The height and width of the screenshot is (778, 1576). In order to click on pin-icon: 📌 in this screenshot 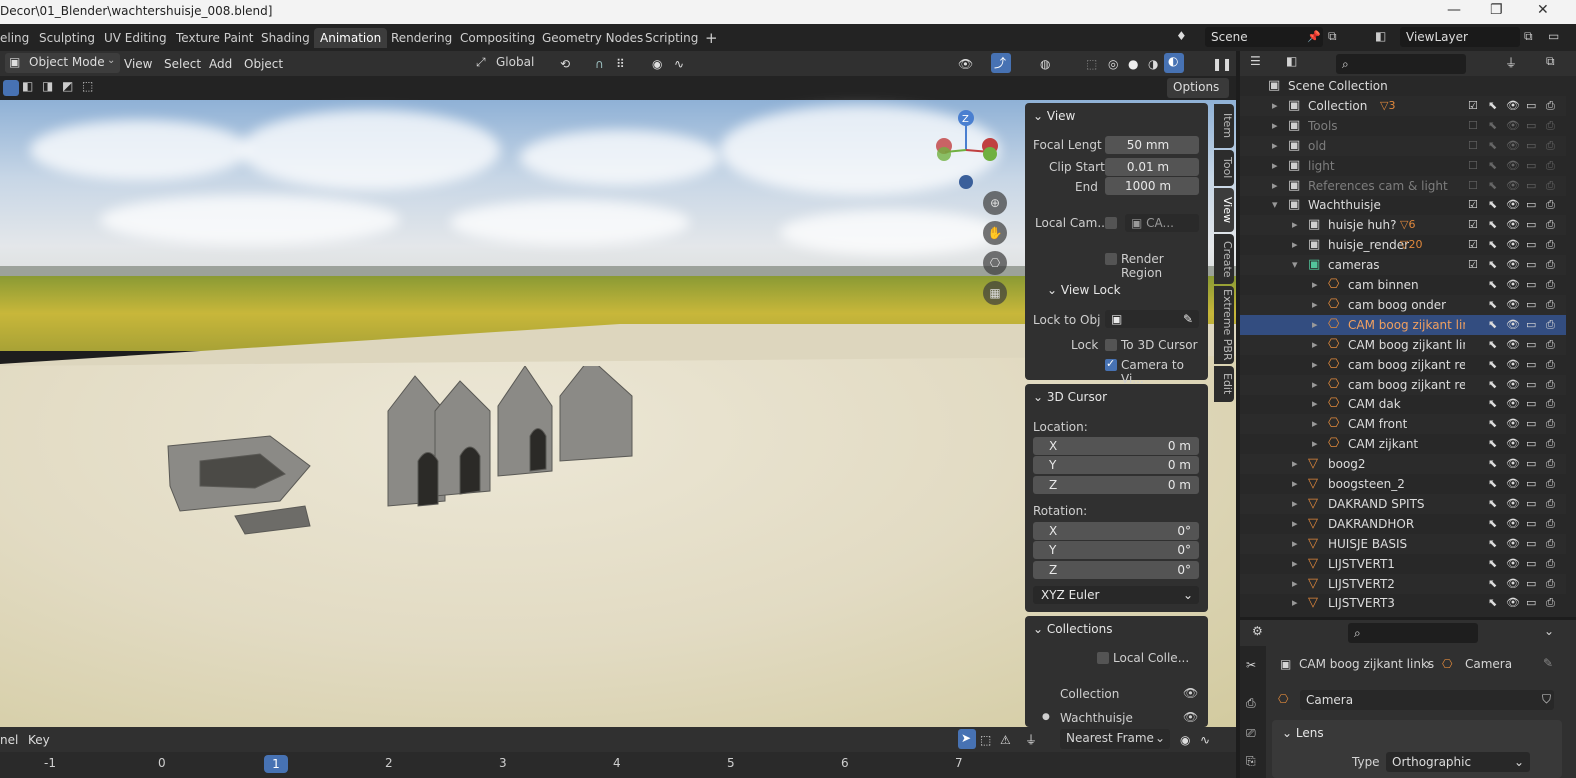, I will do `click(1314, 36)`.